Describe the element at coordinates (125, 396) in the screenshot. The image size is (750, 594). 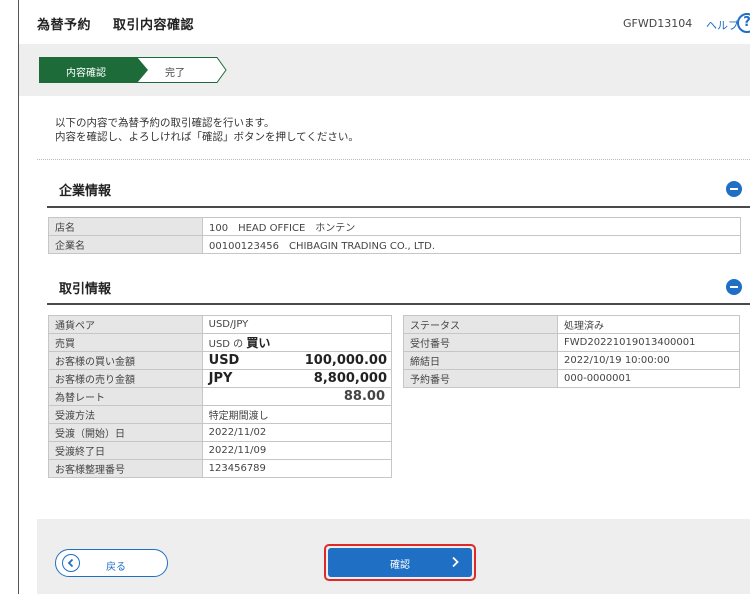
I see `rate-label: 為替レート` at that location.